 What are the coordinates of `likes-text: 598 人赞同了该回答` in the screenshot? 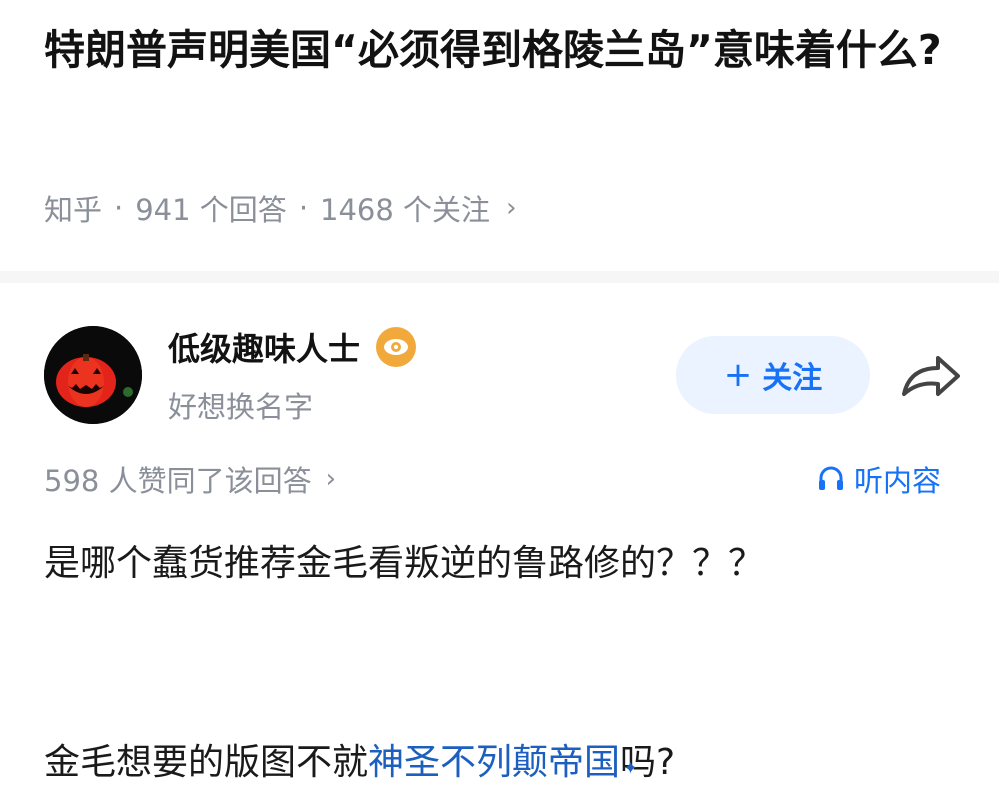 It's located at (178, 481).